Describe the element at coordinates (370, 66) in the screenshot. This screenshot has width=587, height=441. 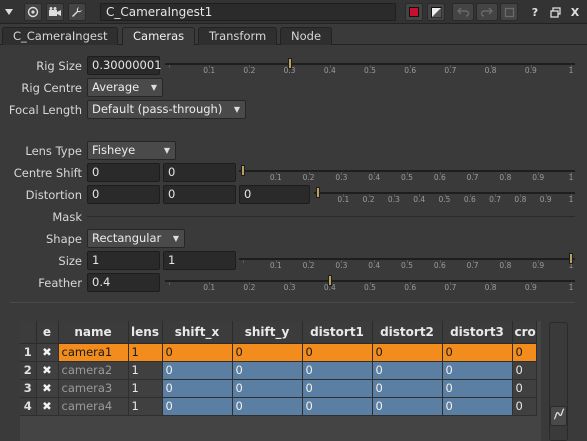
I see `rig-size-slider: 0.1 0.2 0.3 0.4 0.5 0.6 0.7 0.8 0.9 1` at that location.